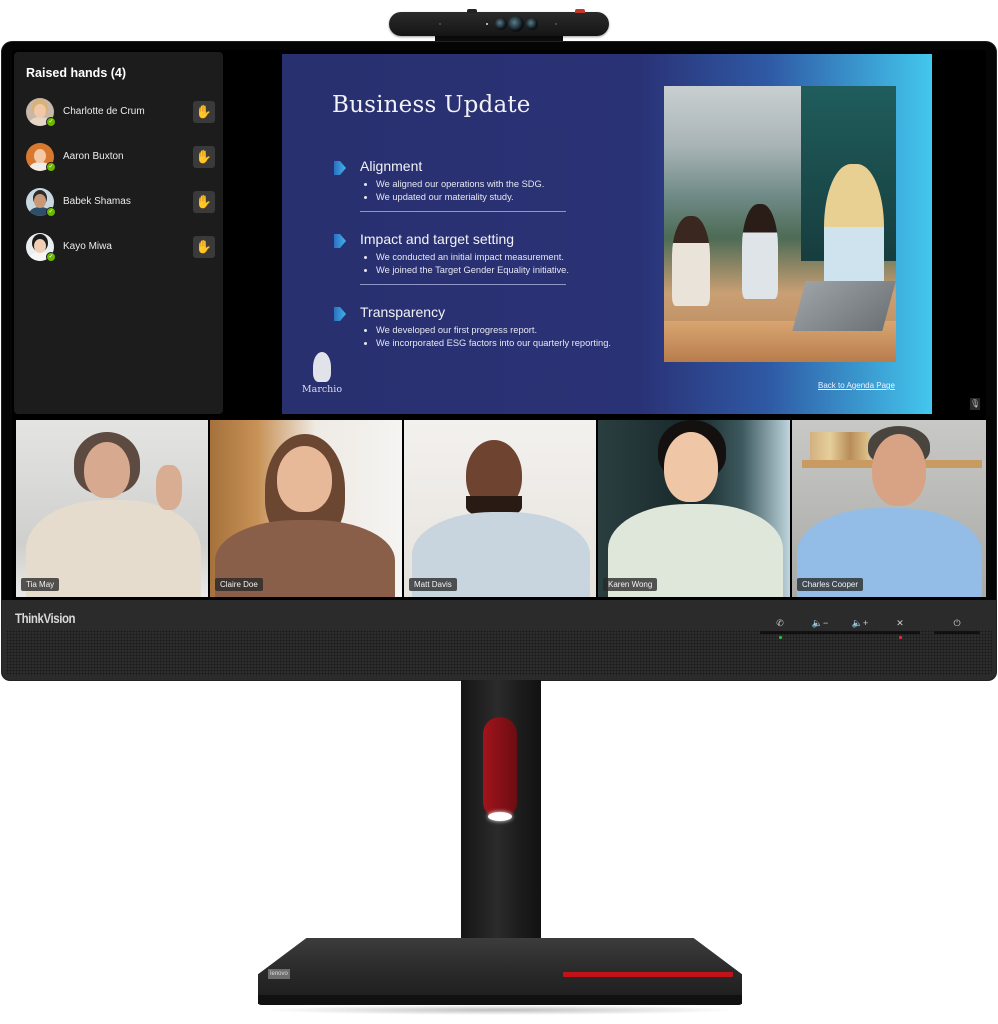 The width and height of the screenshot is (998, 1024). Describe the element at coordinates (889, 508) in the screenshot. I see `video-tile: Charles Cooper` at that location.